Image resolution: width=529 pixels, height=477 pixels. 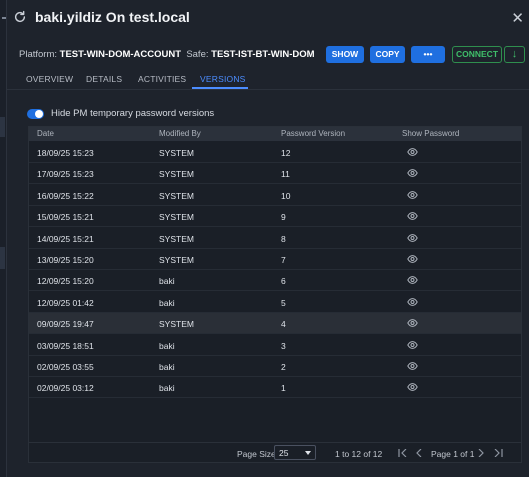 I want to click on cell-date: 03/09/25 18:51, so click(x=65, y=345).